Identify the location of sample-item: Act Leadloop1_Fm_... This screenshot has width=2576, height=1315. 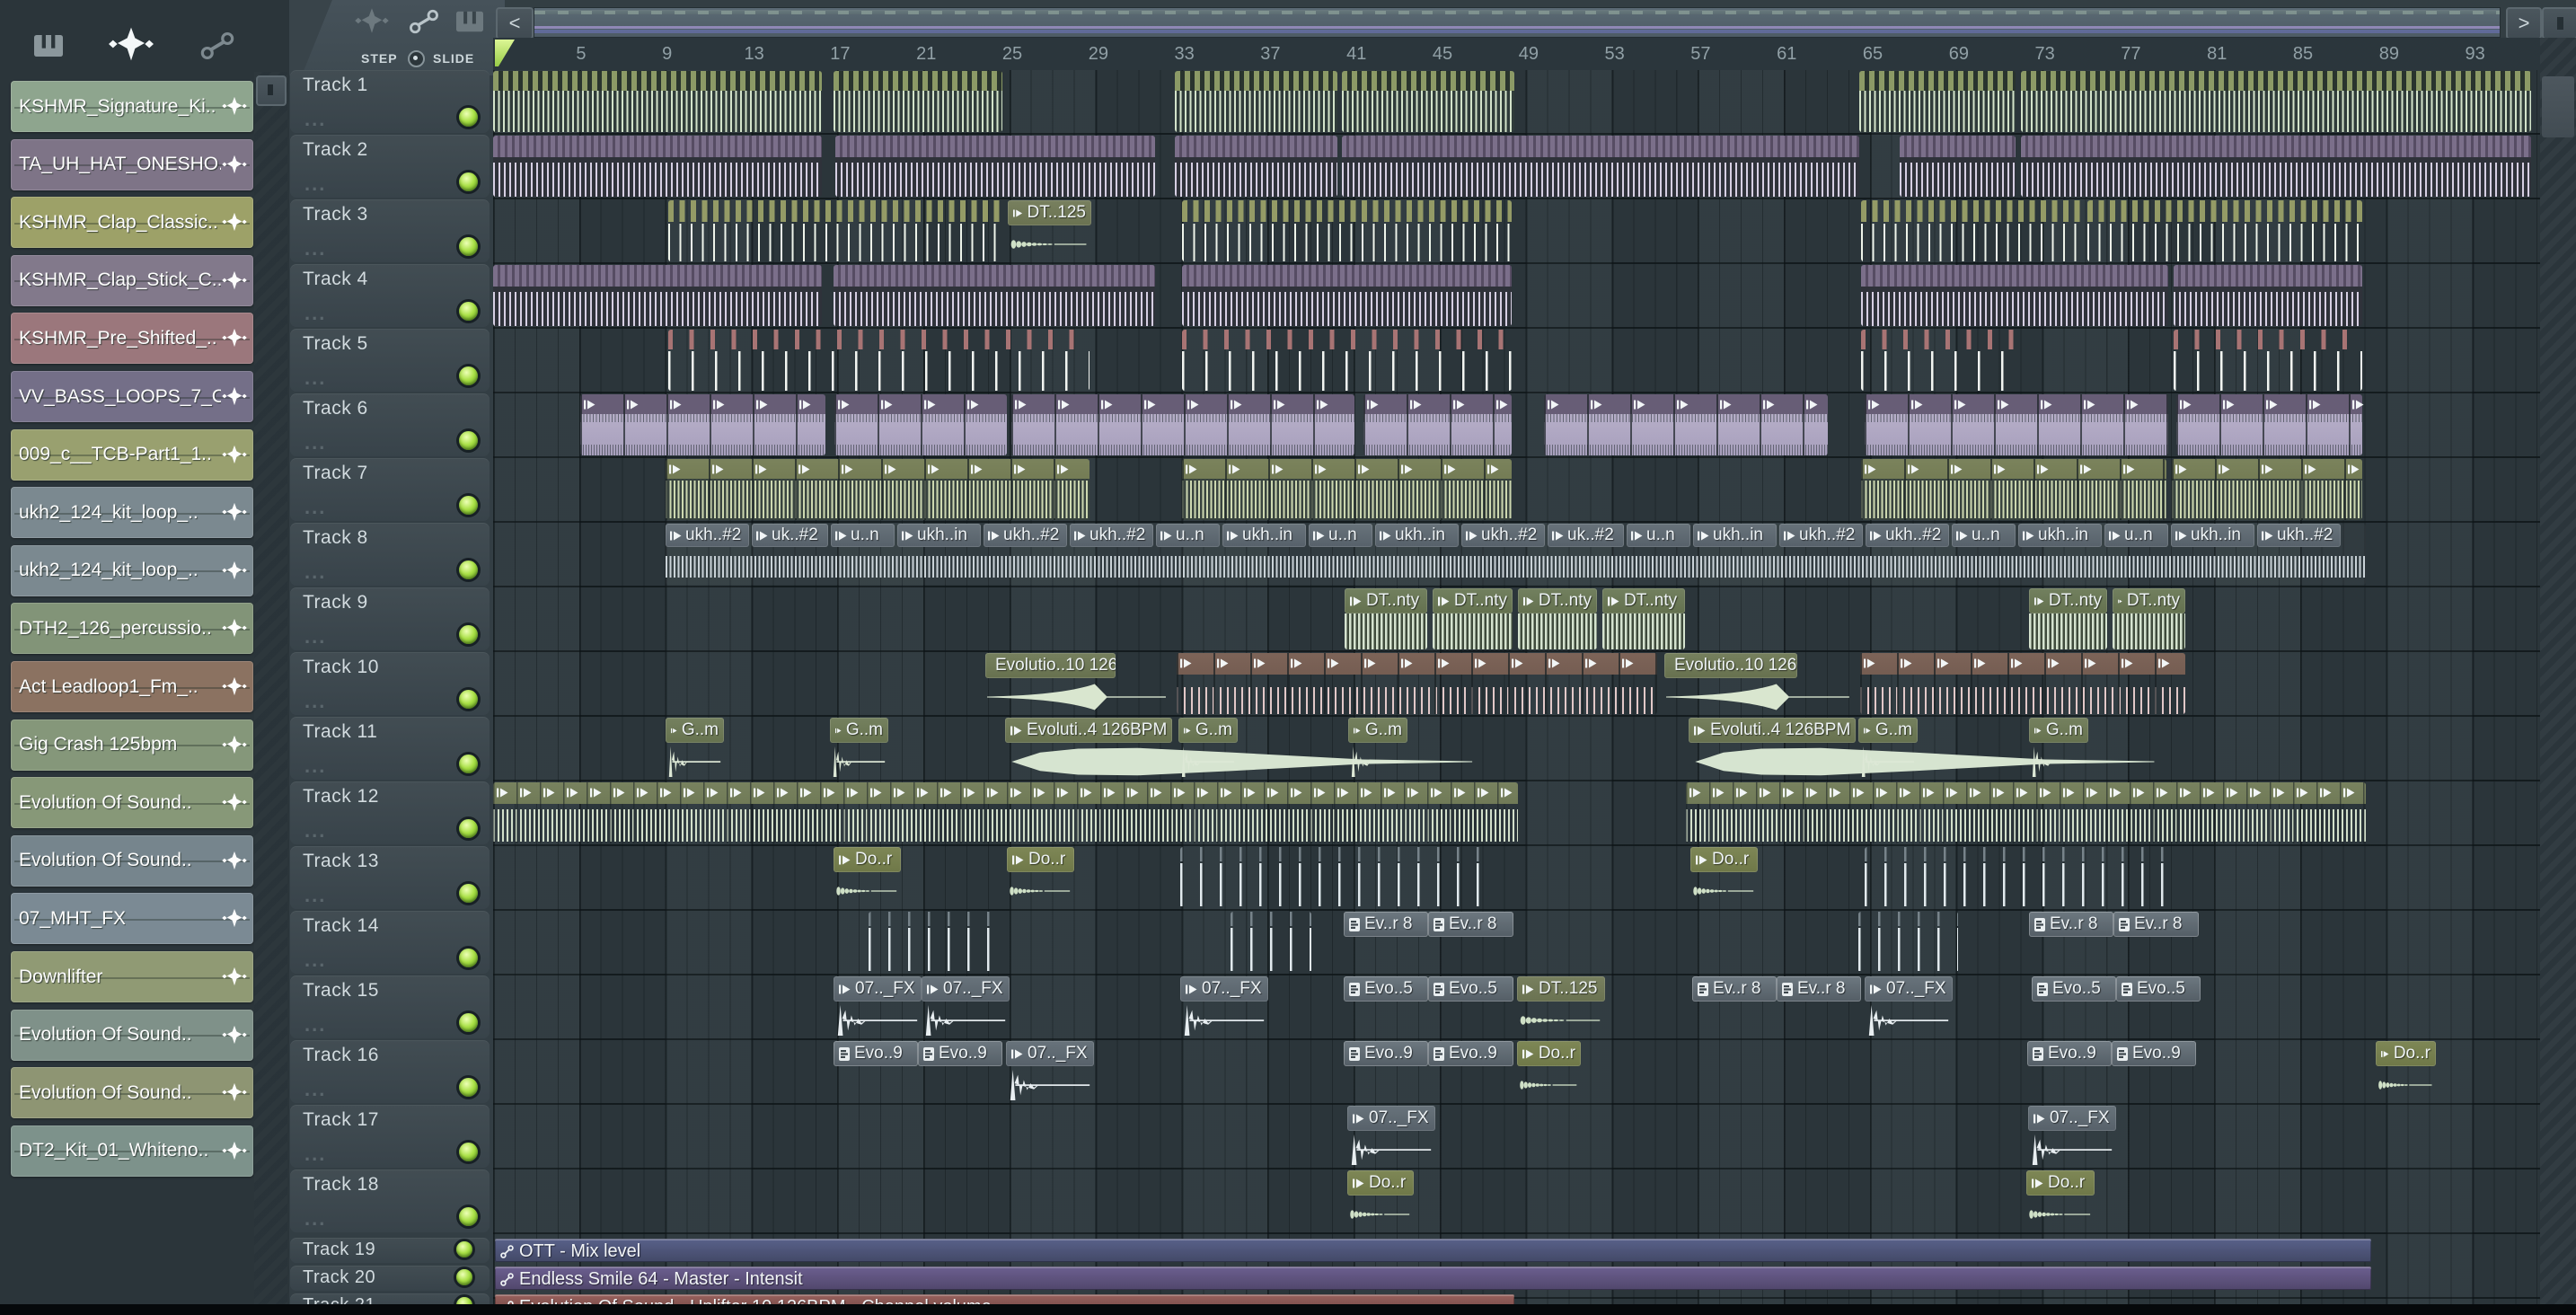
(132, 686).